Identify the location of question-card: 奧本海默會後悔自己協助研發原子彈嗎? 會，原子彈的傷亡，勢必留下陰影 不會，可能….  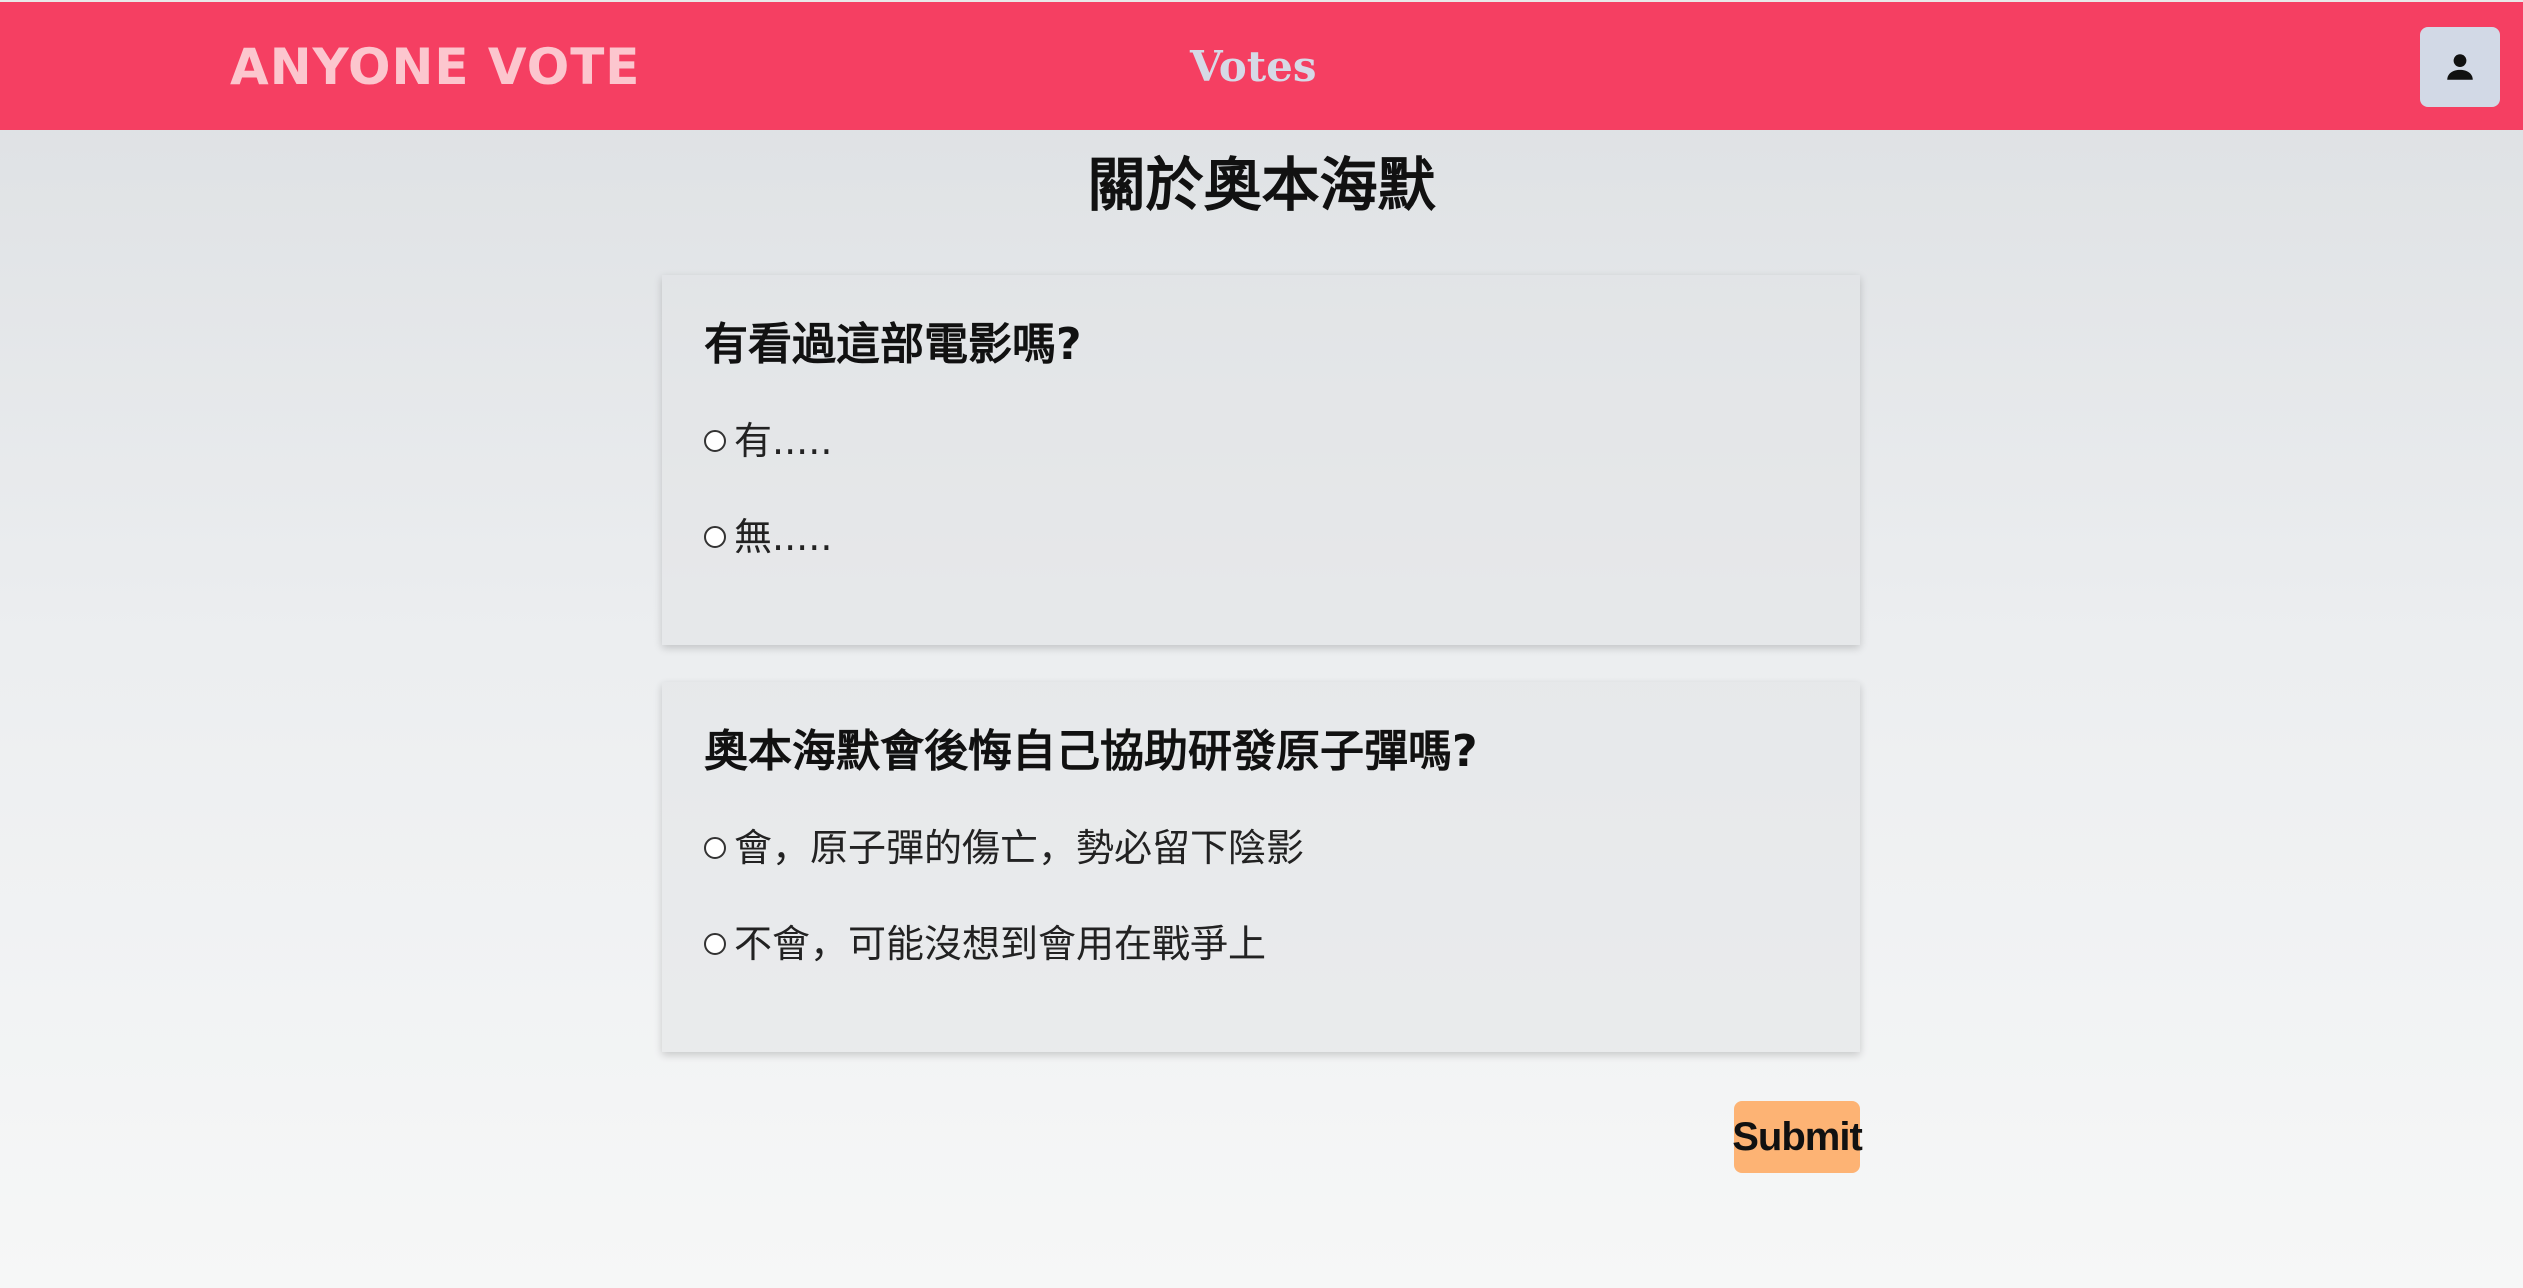
(1261, 867).